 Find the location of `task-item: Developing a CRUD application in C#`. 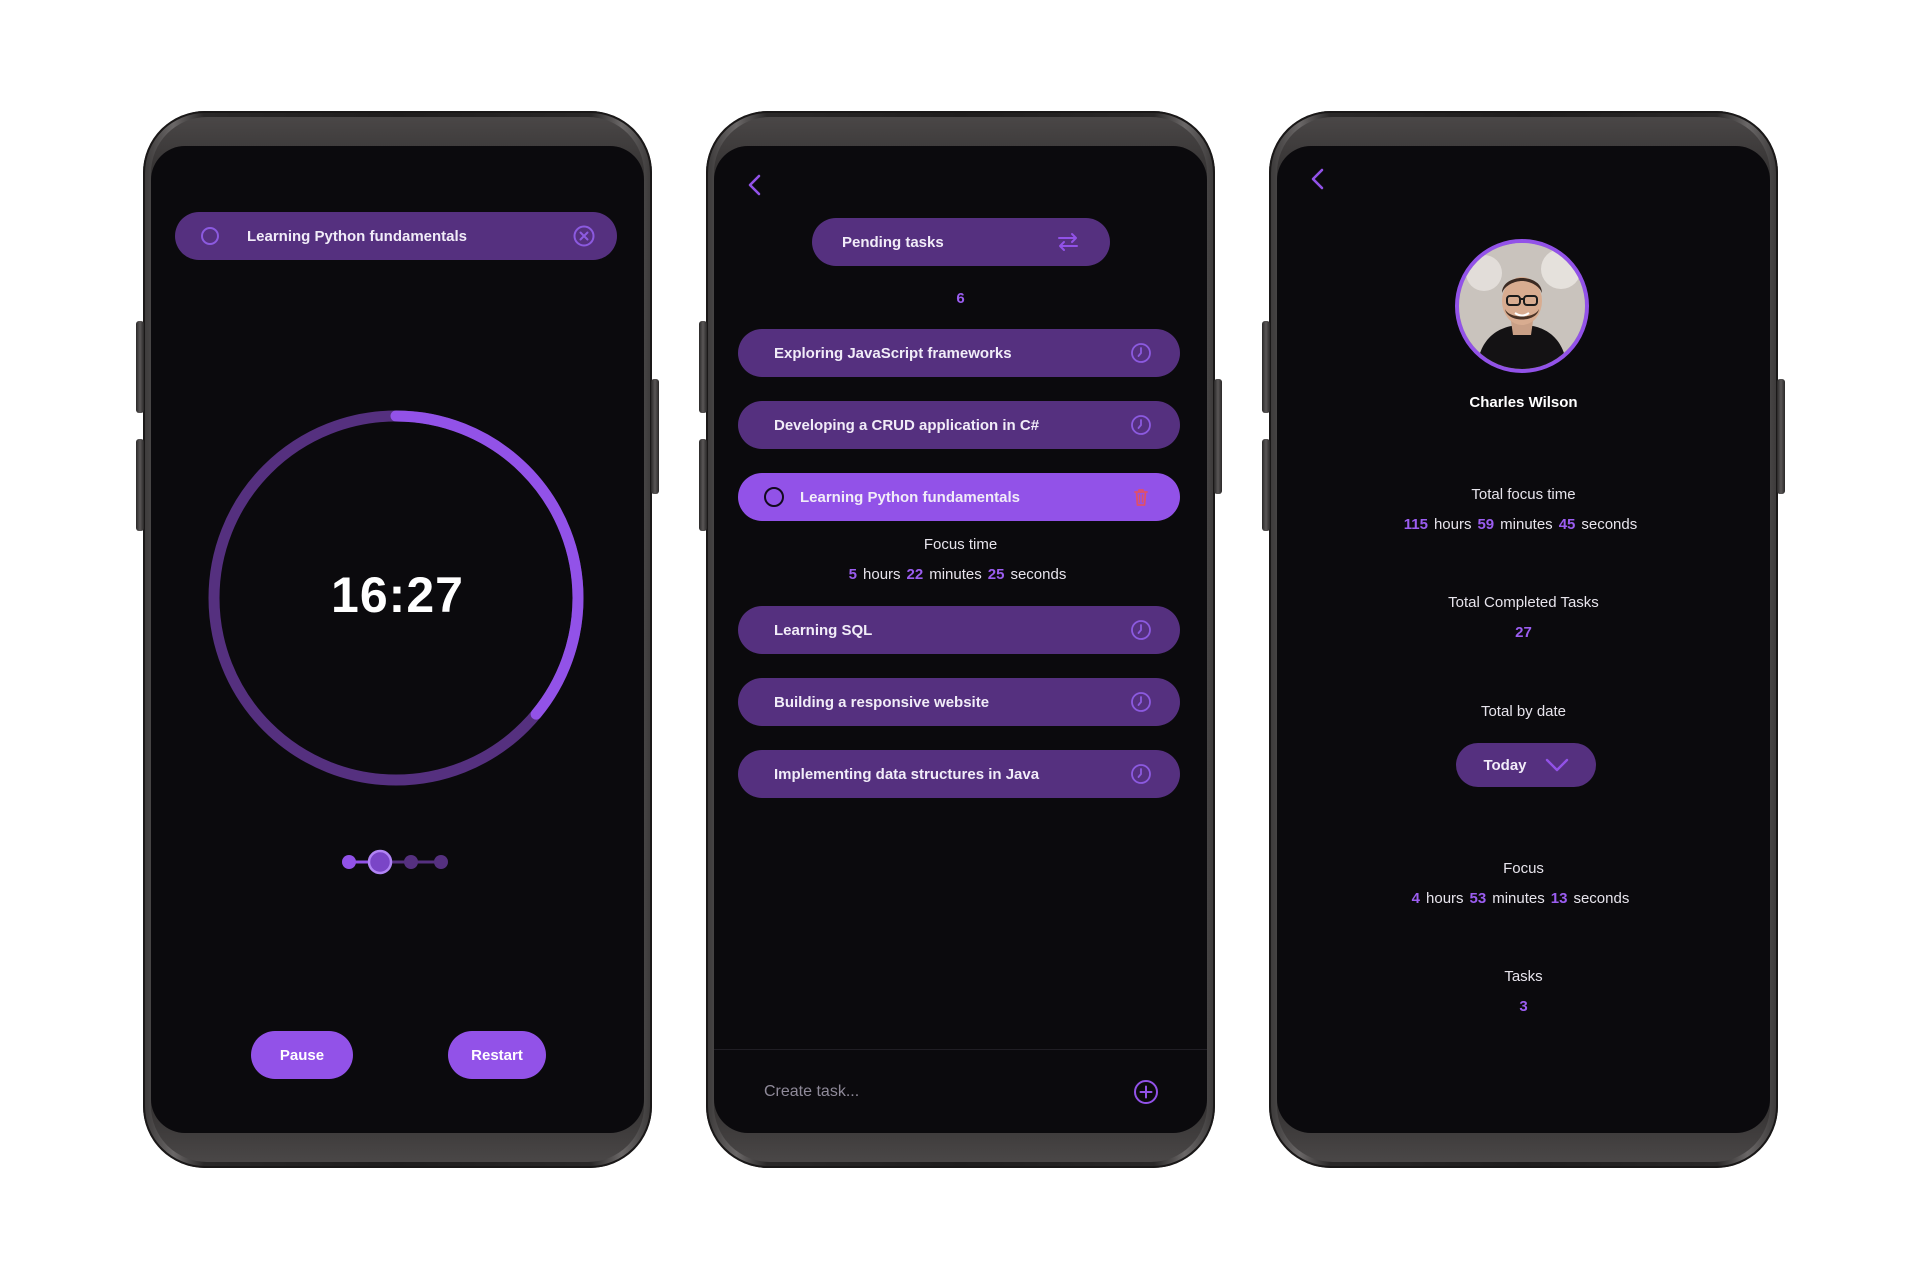

task-item: Developing a CRUD application in C# is located at coordinates (959, 425).